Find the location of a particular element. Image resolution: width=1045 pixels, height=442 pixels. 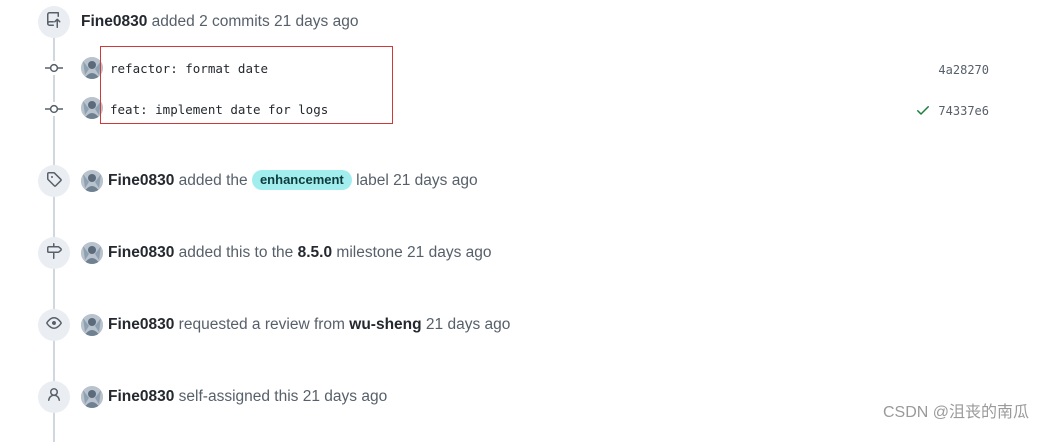

label-event-after: label 21 days ago is located at coordinates (417, 180).